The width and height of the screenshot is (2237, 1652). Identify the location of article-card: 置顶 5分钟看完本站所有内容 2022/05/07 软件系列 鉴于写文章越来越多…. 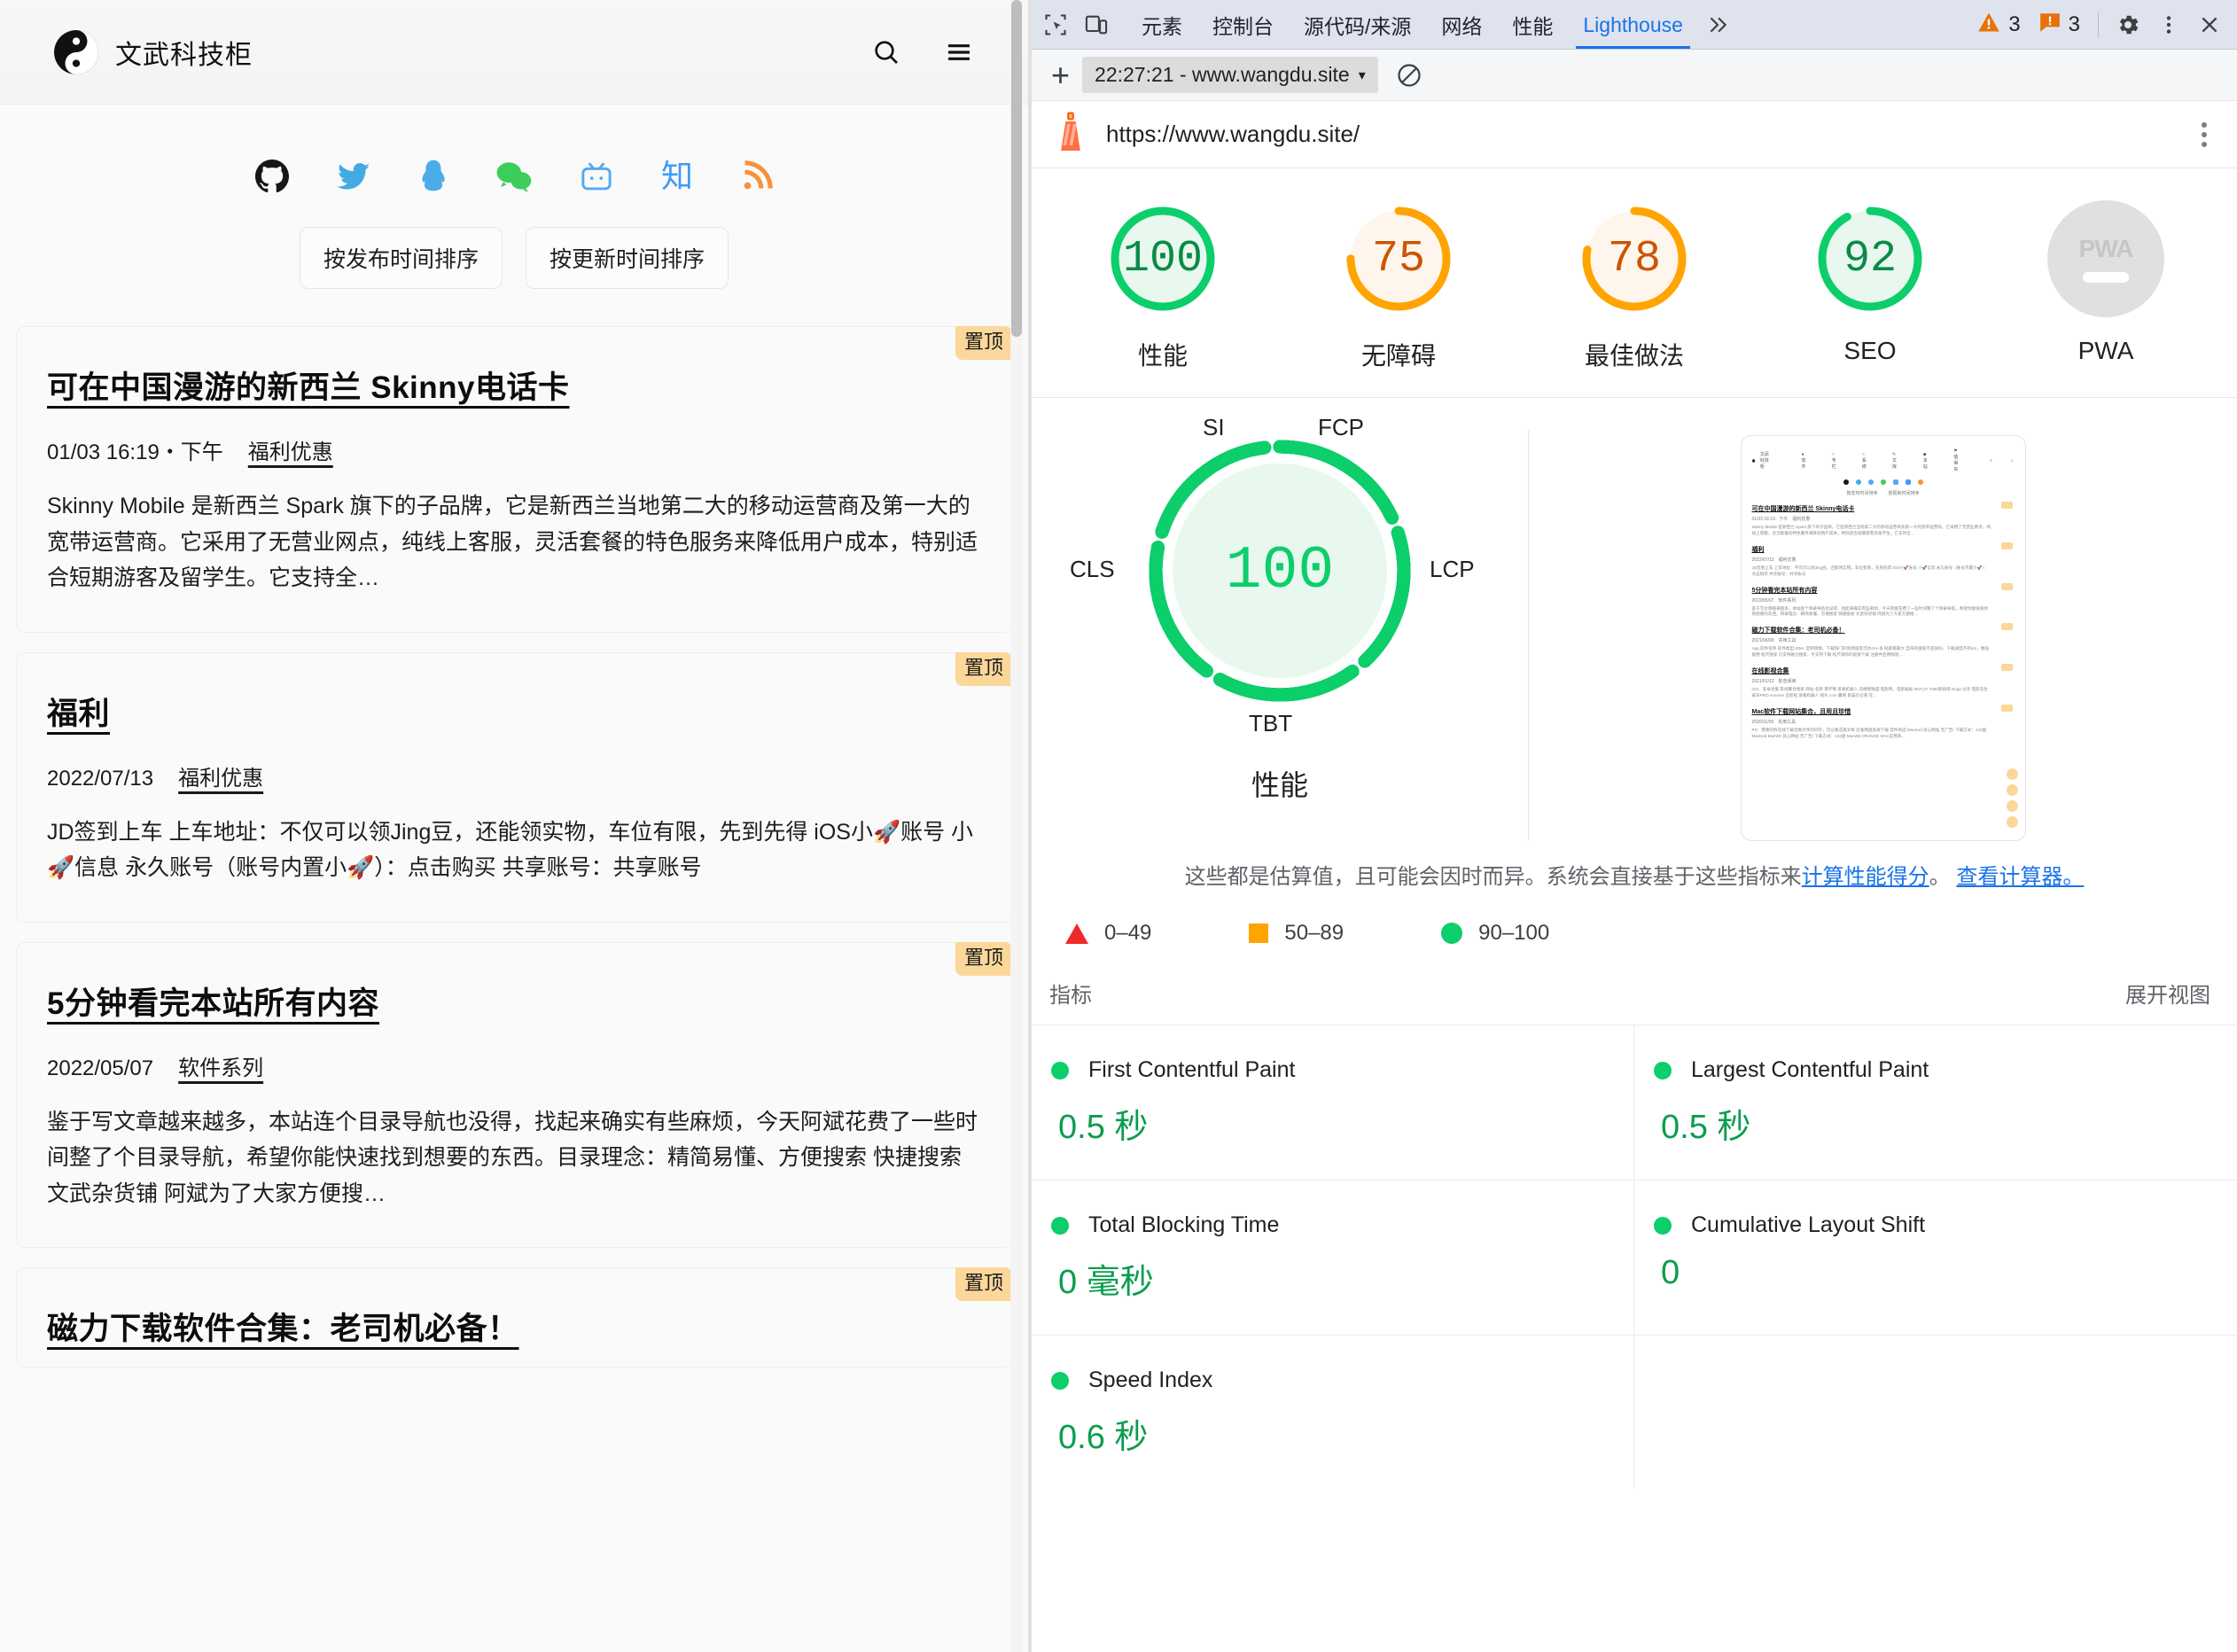
(514, 1094).